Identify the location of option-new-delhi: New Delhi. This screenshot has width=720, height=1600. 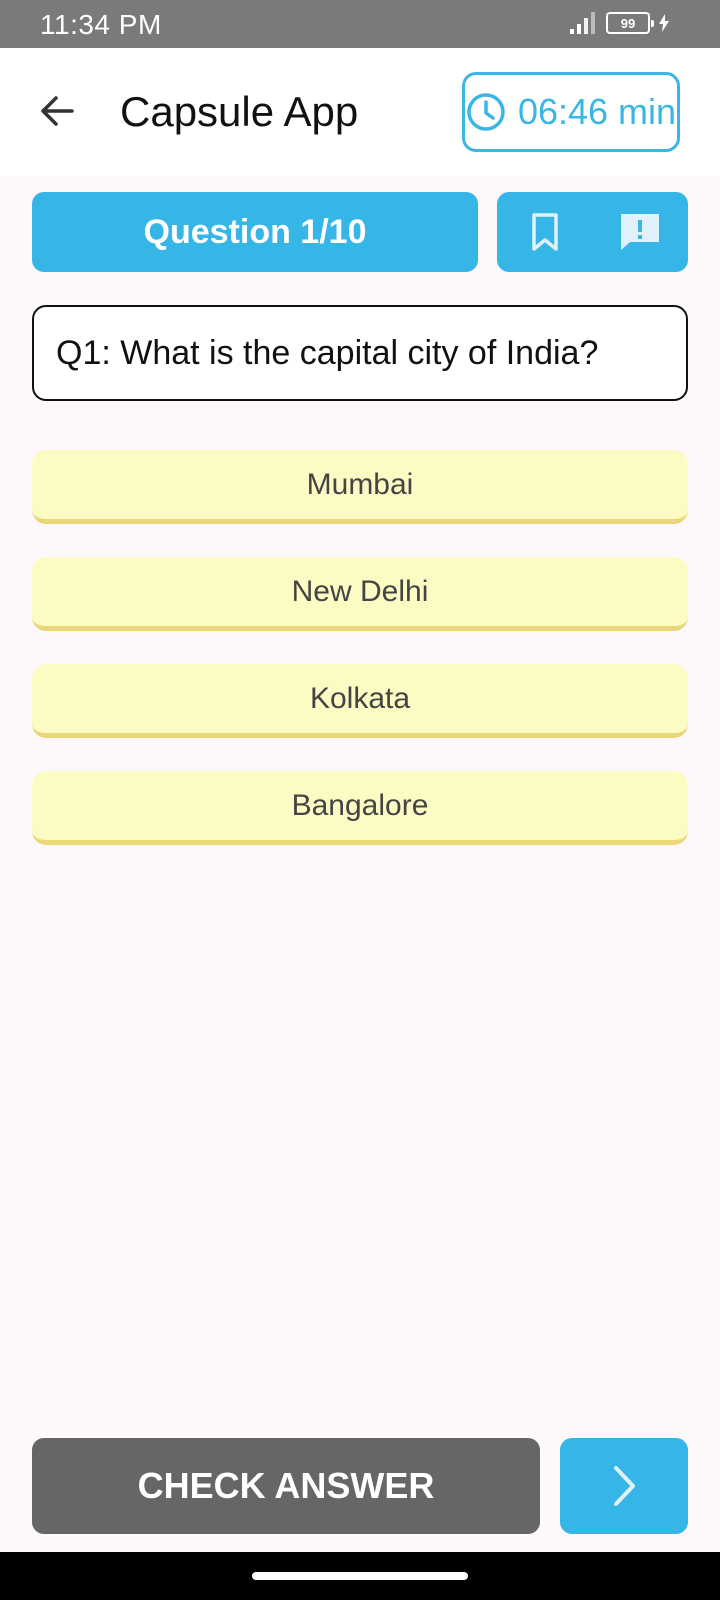
(360, 594).